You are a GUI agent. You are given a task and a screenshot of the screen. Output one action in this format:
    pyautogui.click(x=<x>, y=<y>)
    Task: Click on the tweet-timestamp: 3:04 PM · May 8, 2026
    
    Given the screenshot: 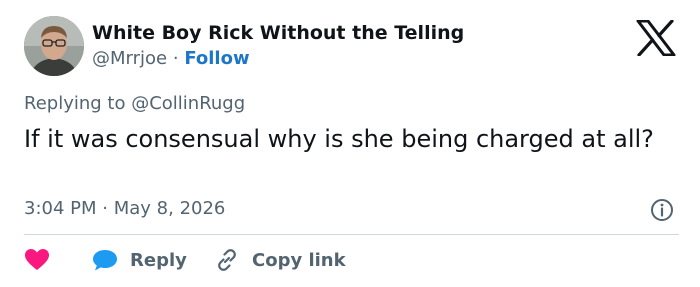 What is the action you would take?
    pyautogui.click(x=124, y=208)
    